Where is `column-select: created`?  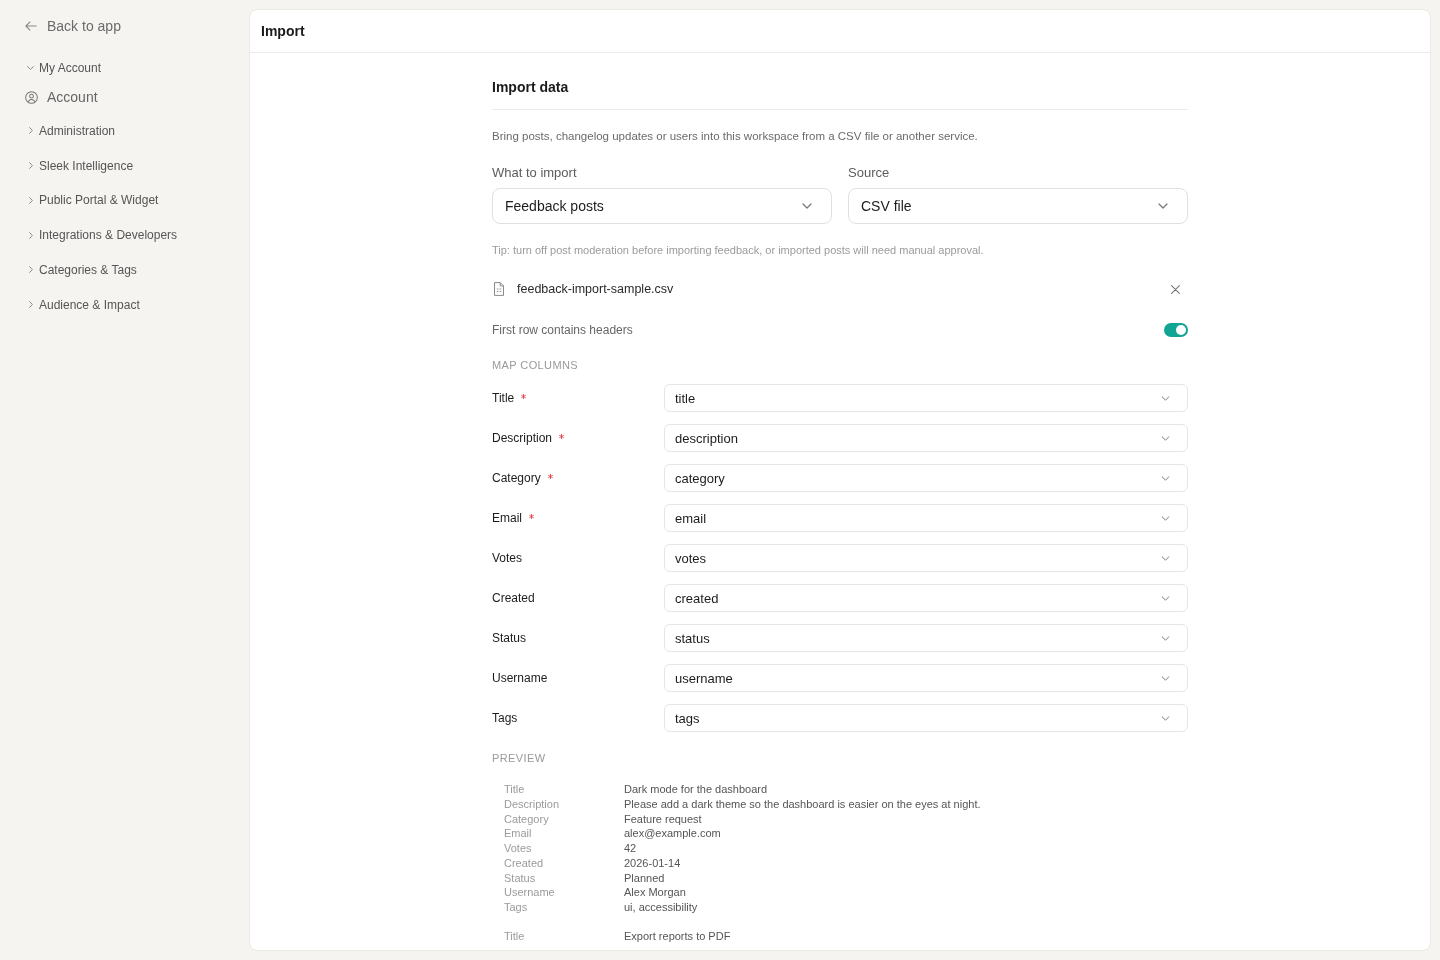
column-select: created is located at coordinates (926, 598).